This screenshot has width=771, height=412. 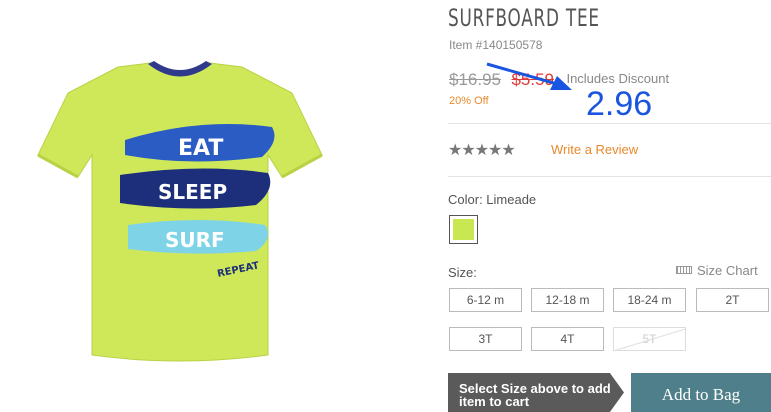 I want to click on size-option-3t: 3T, so click(x=485, y=339).